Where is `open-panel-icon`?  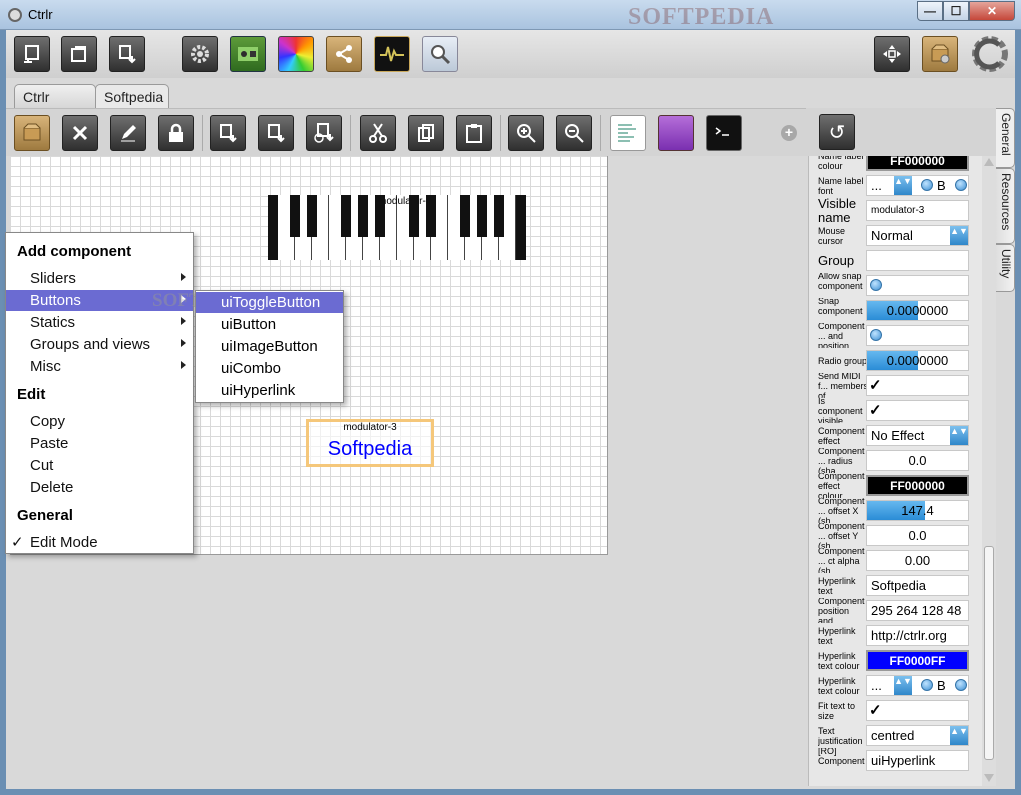
open-panel-icon is located at coordinates (79, 54).